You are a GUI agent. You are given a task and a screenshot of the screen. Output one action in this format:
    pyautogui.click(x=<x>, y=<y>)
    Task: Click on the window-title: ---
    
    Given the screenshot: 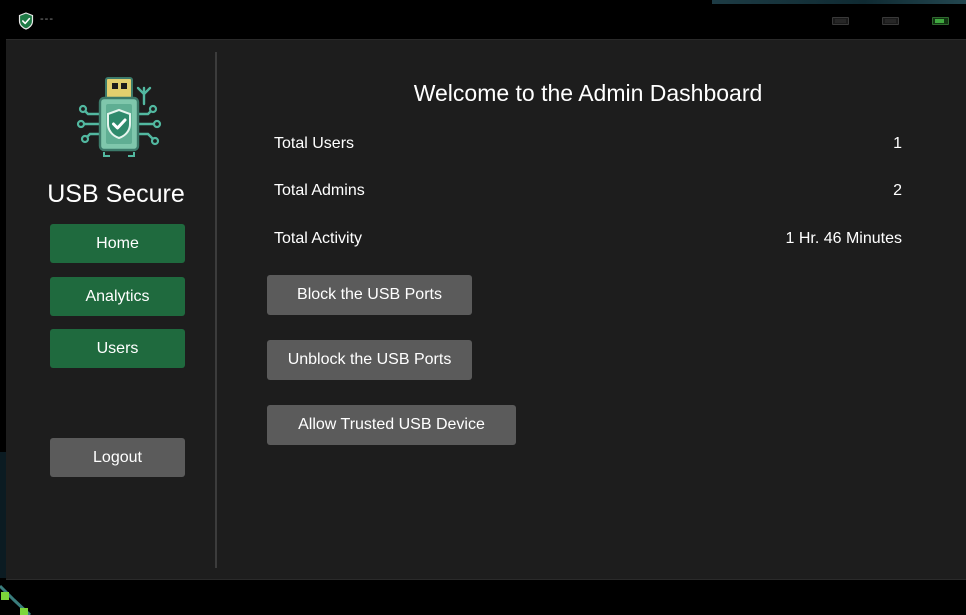 What is the action you would take?
    pyautogui.click(x=47, y=19)
    